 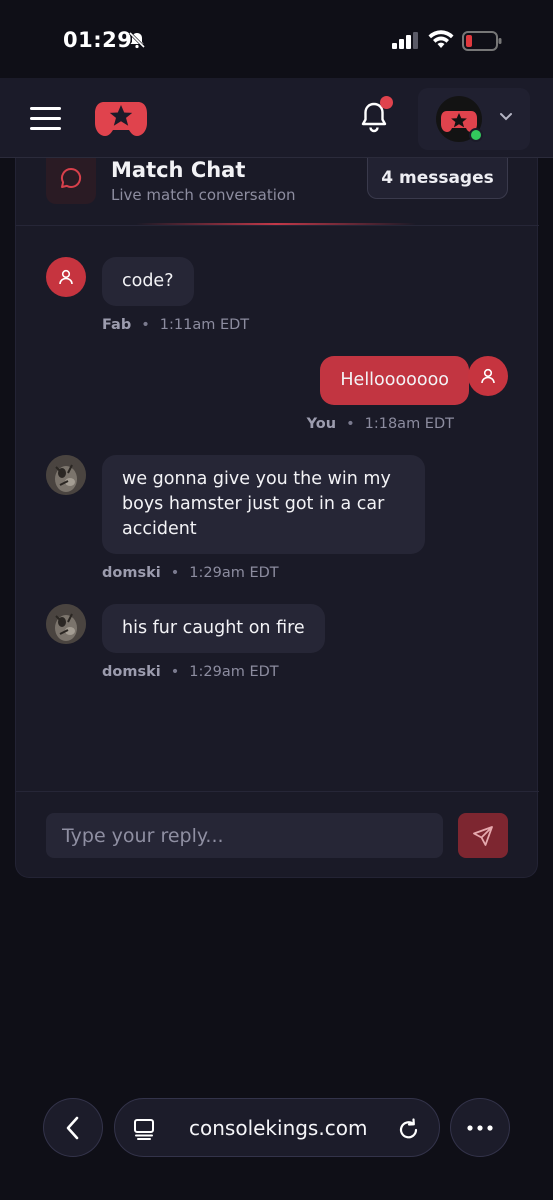 What do you see at coordinates (409, 424) in the screenshot?
I see `message-time: 1:18am EDT` at bounding box center [409, 424].